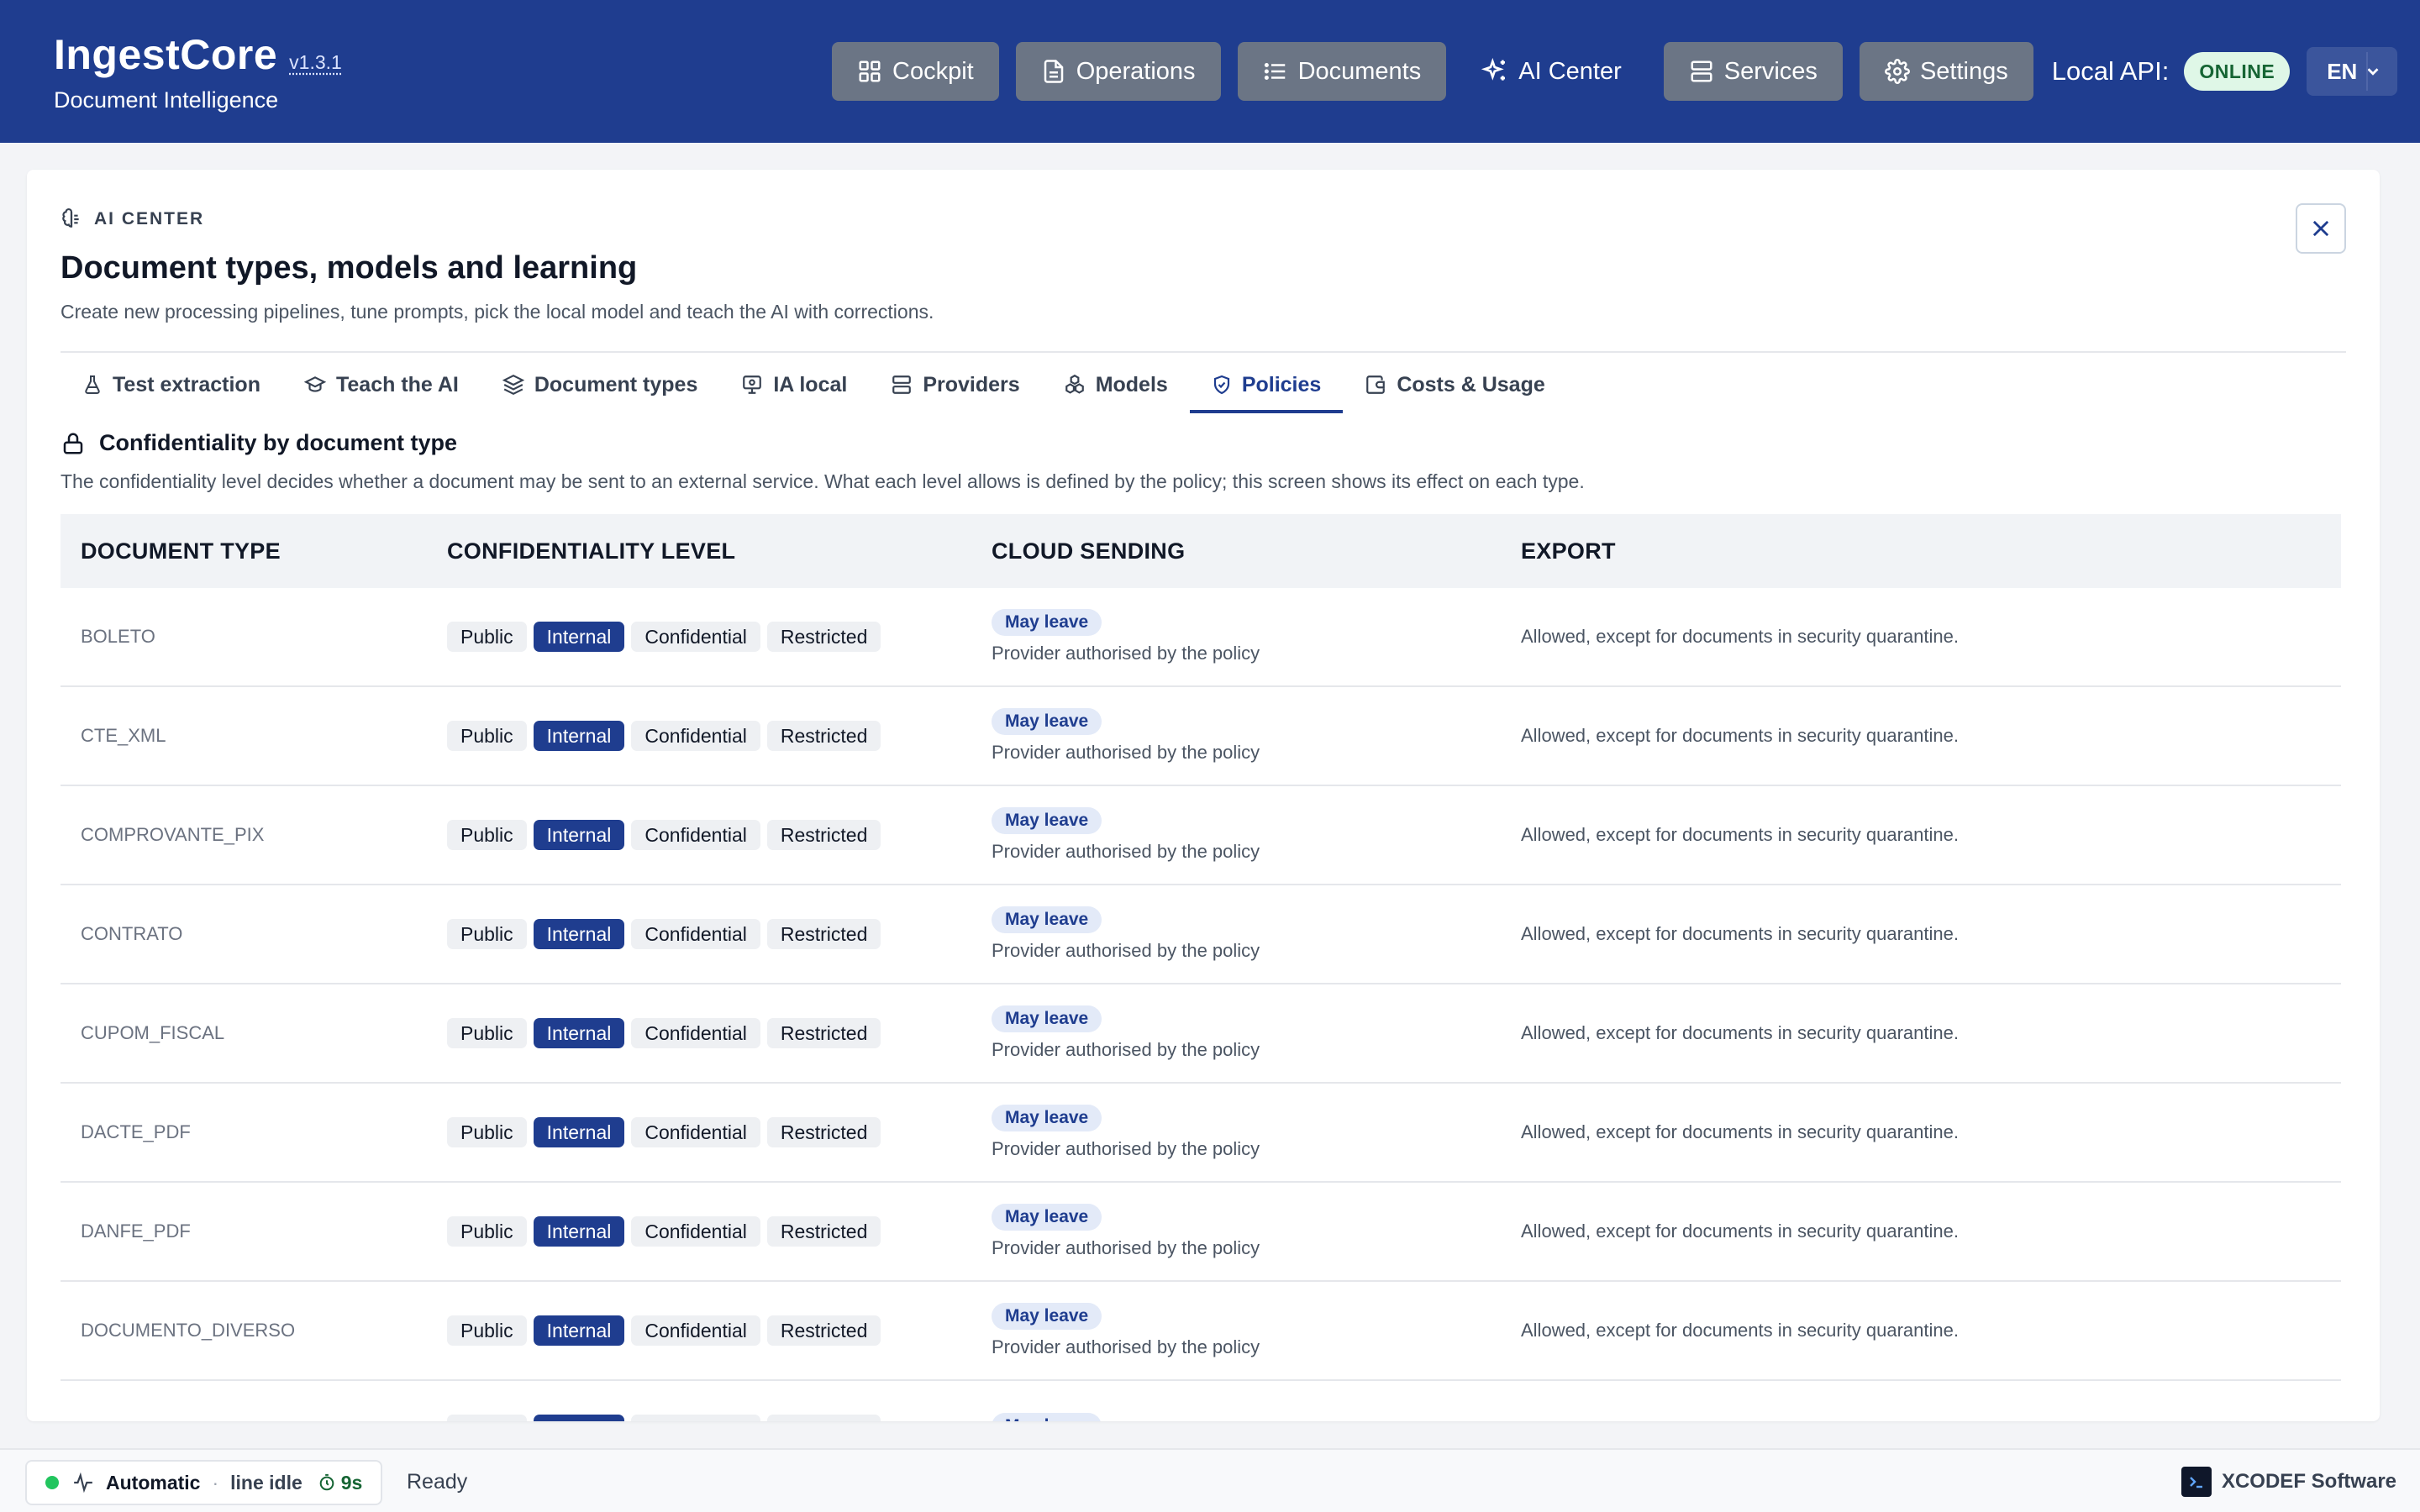  I want to click on panel-title: Document types, models and learning, so click(349, 268).